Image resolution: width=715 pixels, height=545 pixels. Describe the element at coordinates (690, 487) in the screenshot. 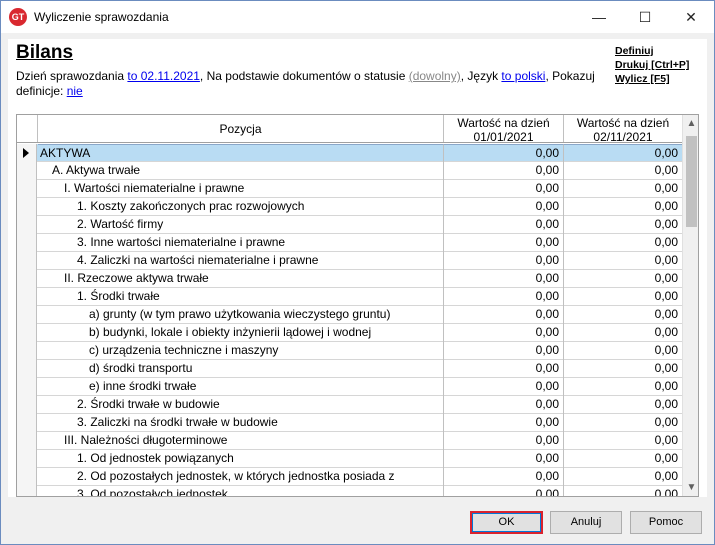

I see `scroll-down-icon: ▼` at that location.